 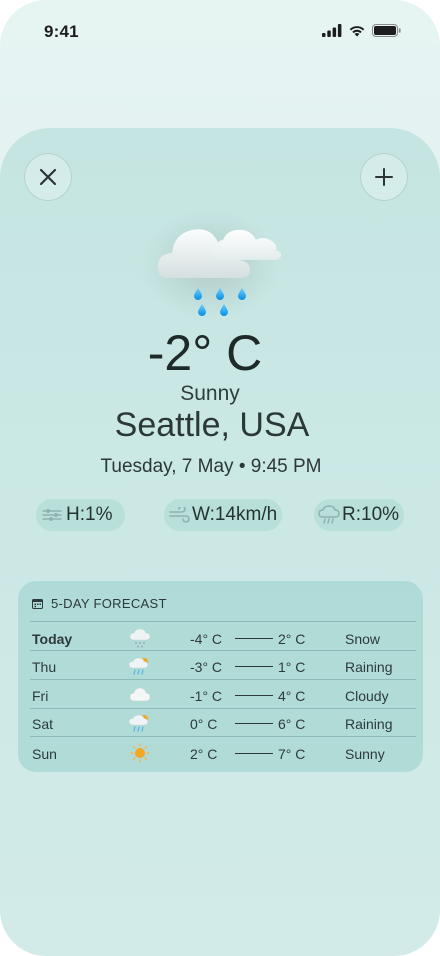 What do you see at coordinates (205, 353) in the screenshot?
I see `current-temperature: -2° C` at bounding box center [205, 353].